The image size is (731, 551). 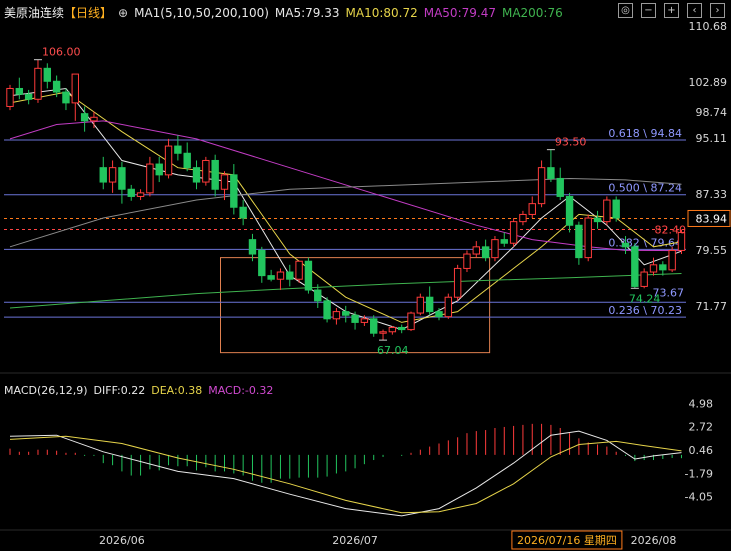 I want to click on ma50-value: MA50:79.47, so click(x=459, y=13).